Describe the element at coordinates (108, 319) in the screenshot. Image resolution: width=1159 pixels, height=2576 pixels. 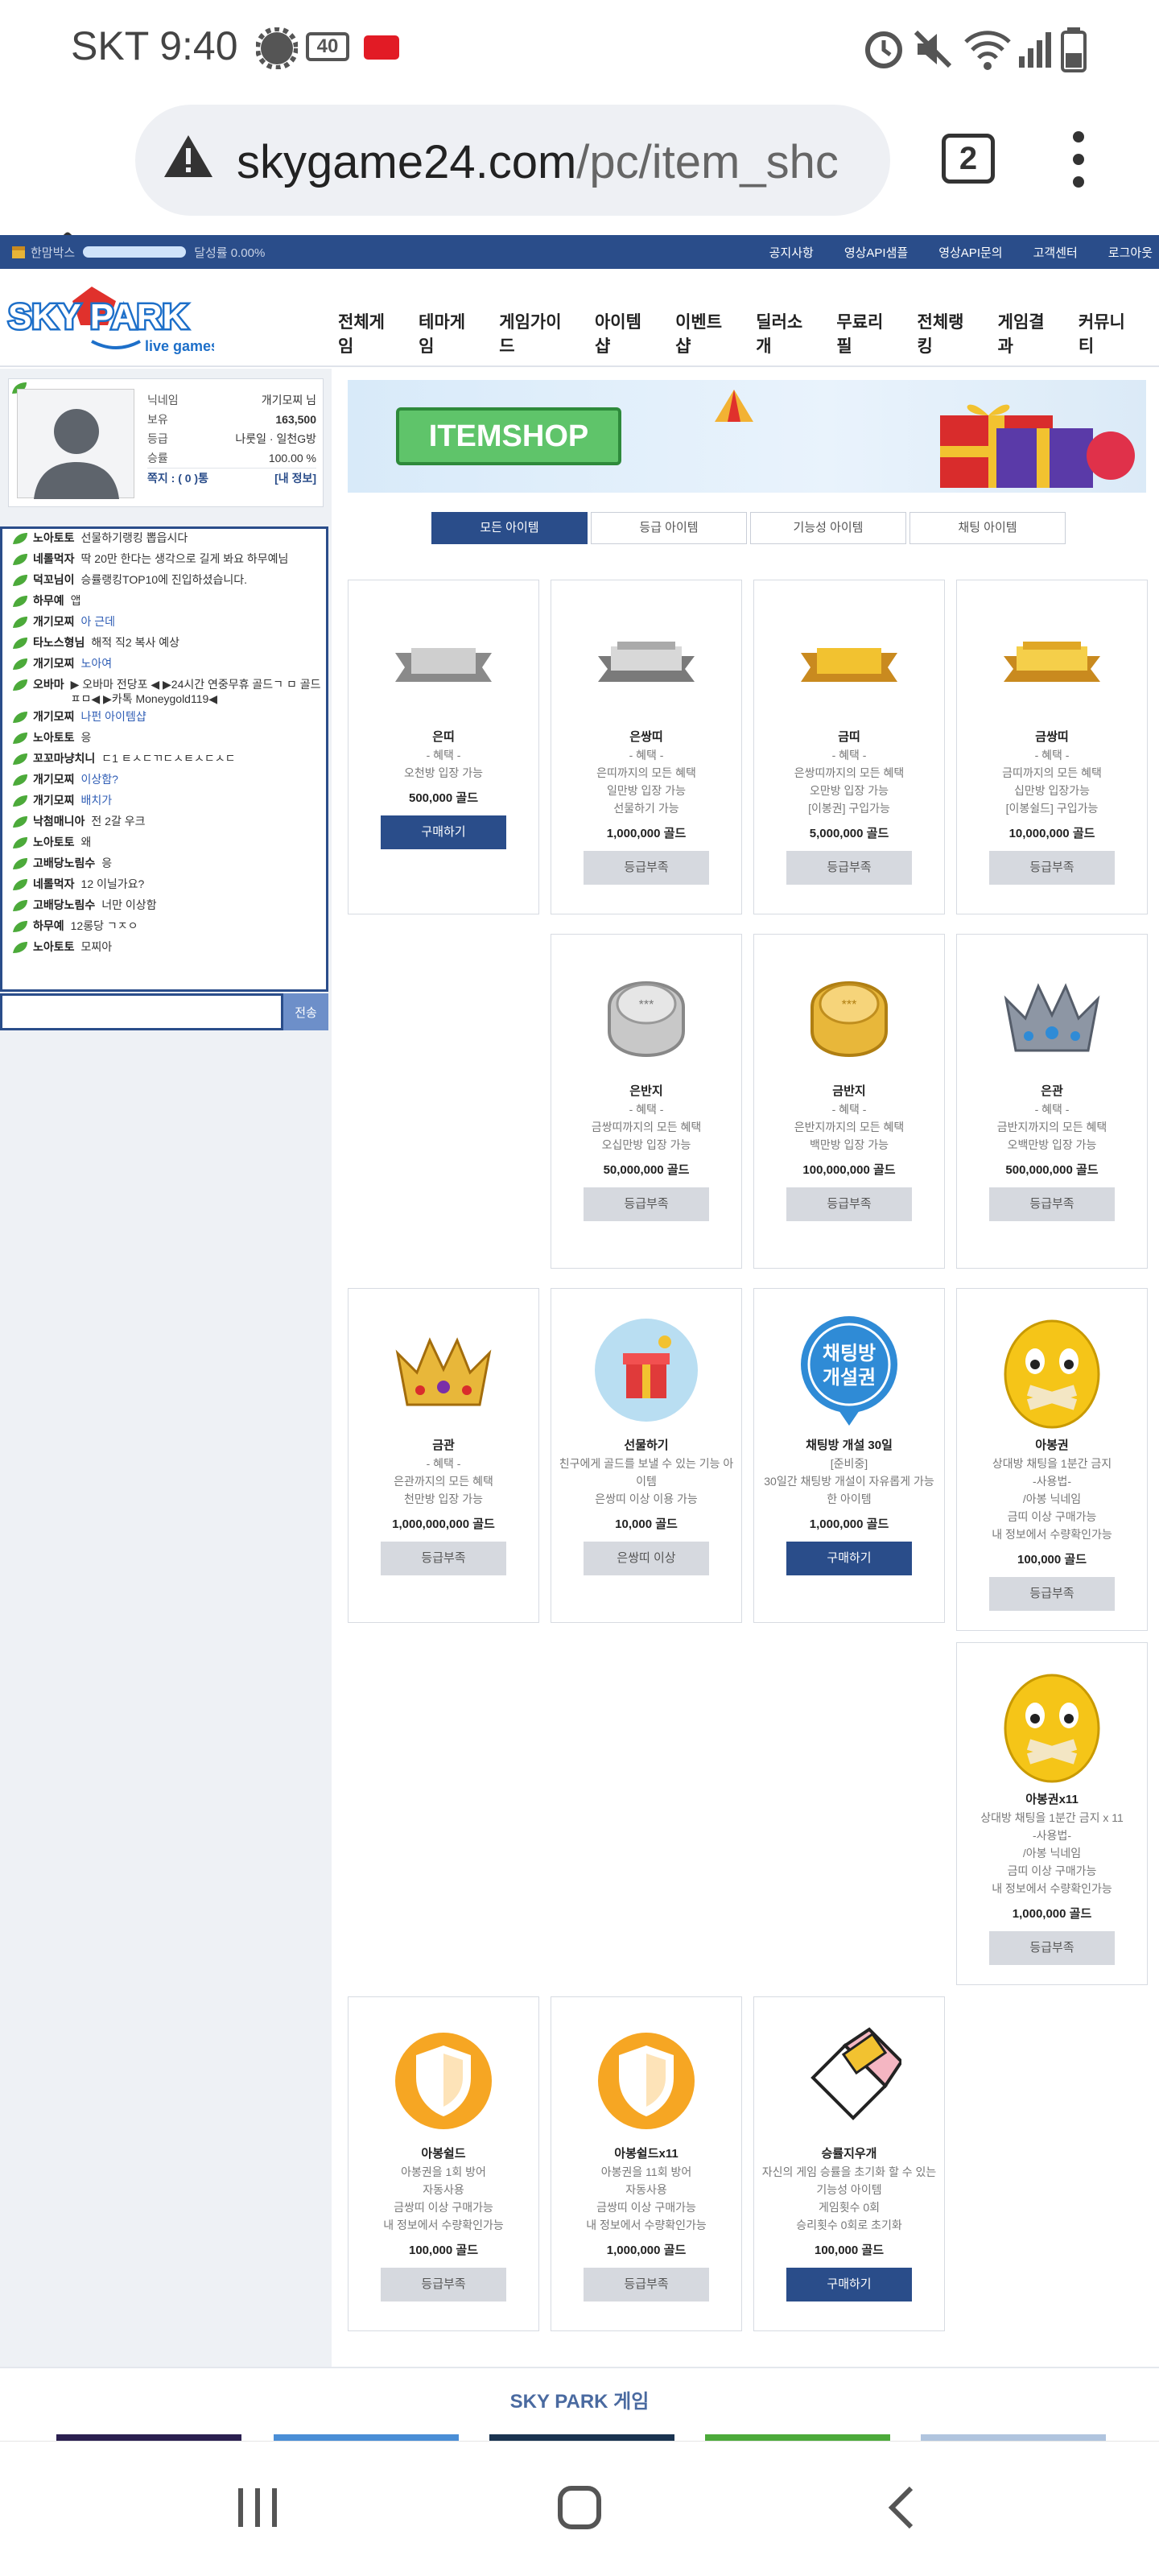
I see `skypark-logo: SKY PARK live games` at that location.